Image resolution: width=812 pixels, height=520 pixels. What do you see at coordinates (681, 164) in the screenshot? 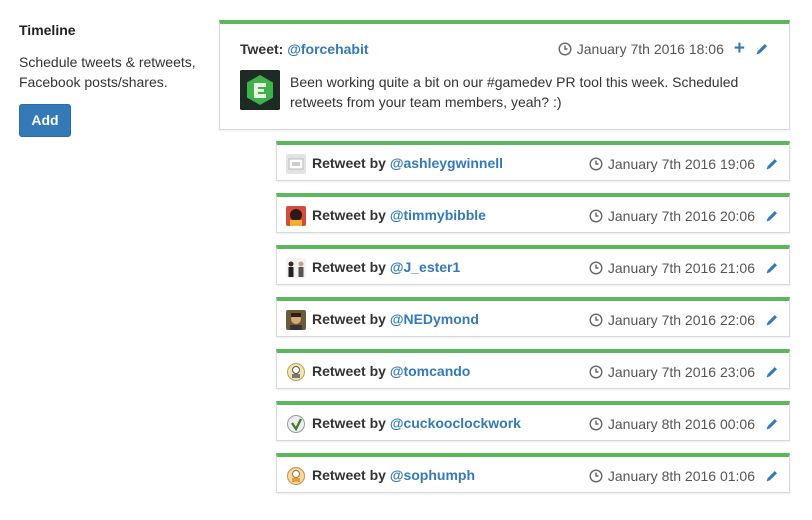
I see `retweet-time: January 7th 2016 19:06` at bounding box center [681, 164].